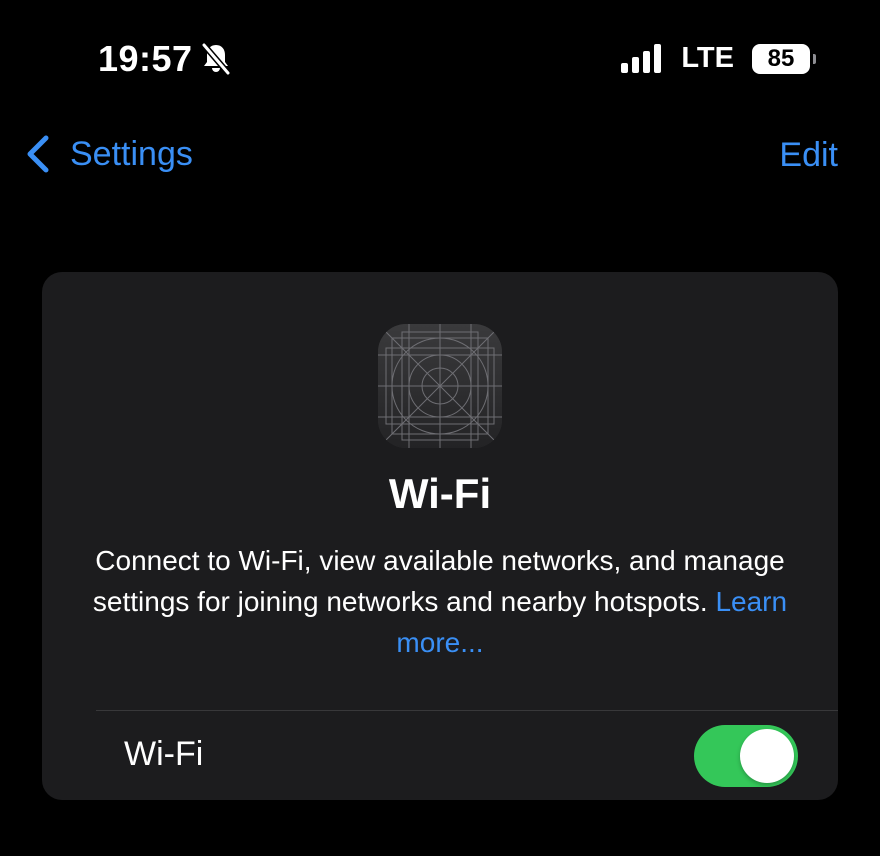 The image size is (880, 856). Describe the element at coordinates (707, 58) in the screenshot. I see `network-type: LTE` at that location.